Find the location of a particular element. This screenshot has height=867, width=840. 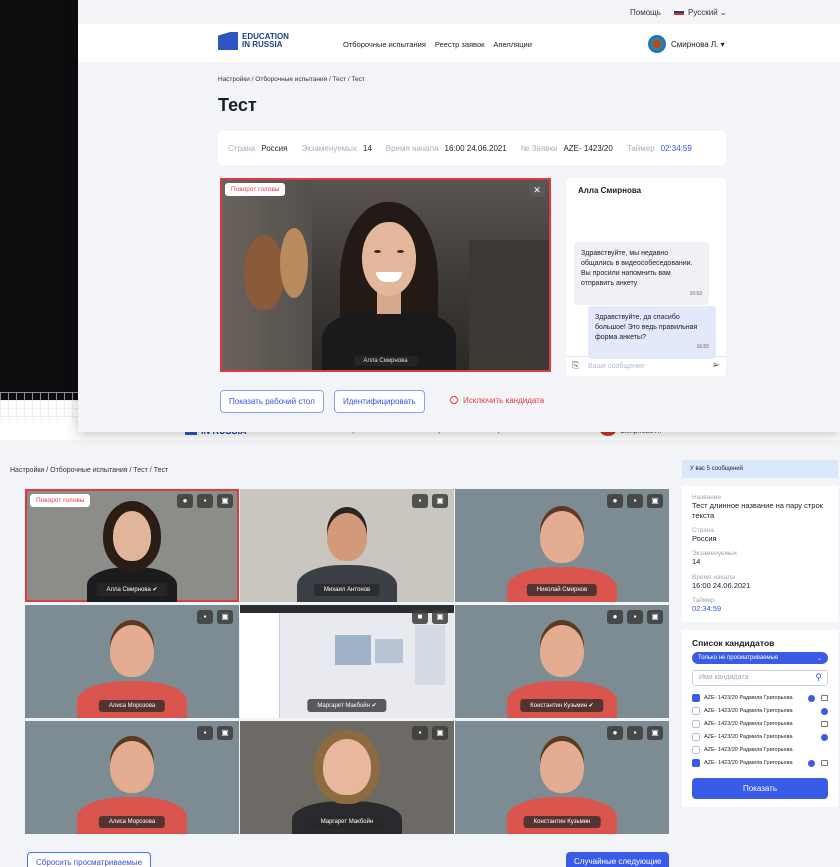

reset-viewed-button: Сбросить просматриваемые is located at coordinates (89, 859).